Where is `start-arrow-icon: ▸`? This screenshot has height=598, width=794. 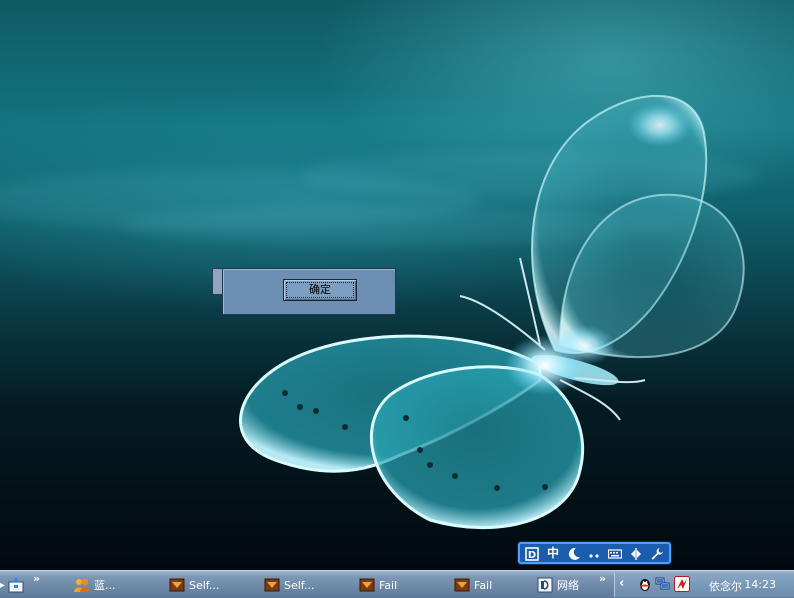 start-arrow-icon: ▸ is located at coordinates (2, 585).